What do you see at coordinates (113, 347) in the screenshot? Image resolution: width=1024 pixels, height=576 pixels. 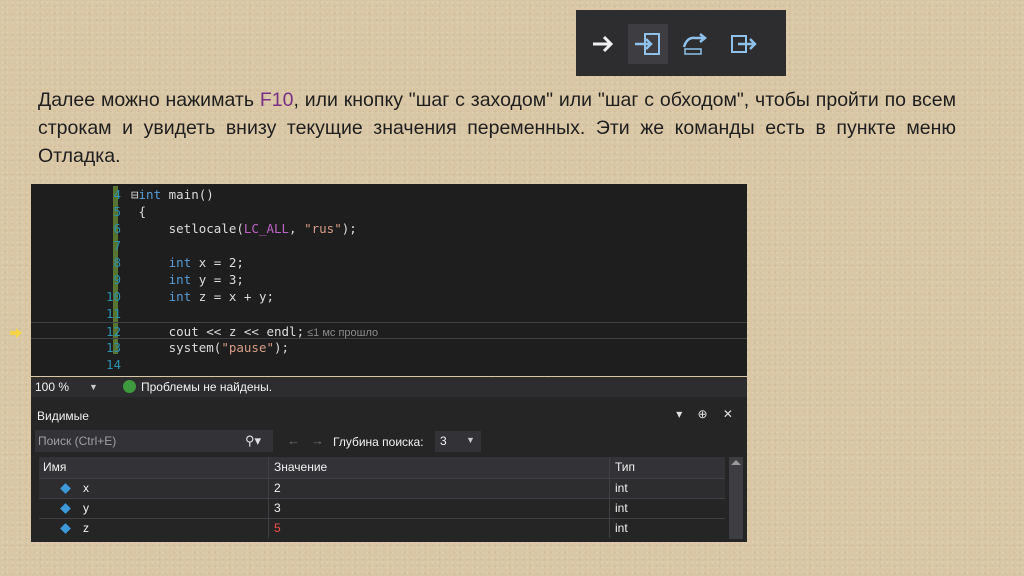 I see `line-number: 13` at bounding box center [113, 347].